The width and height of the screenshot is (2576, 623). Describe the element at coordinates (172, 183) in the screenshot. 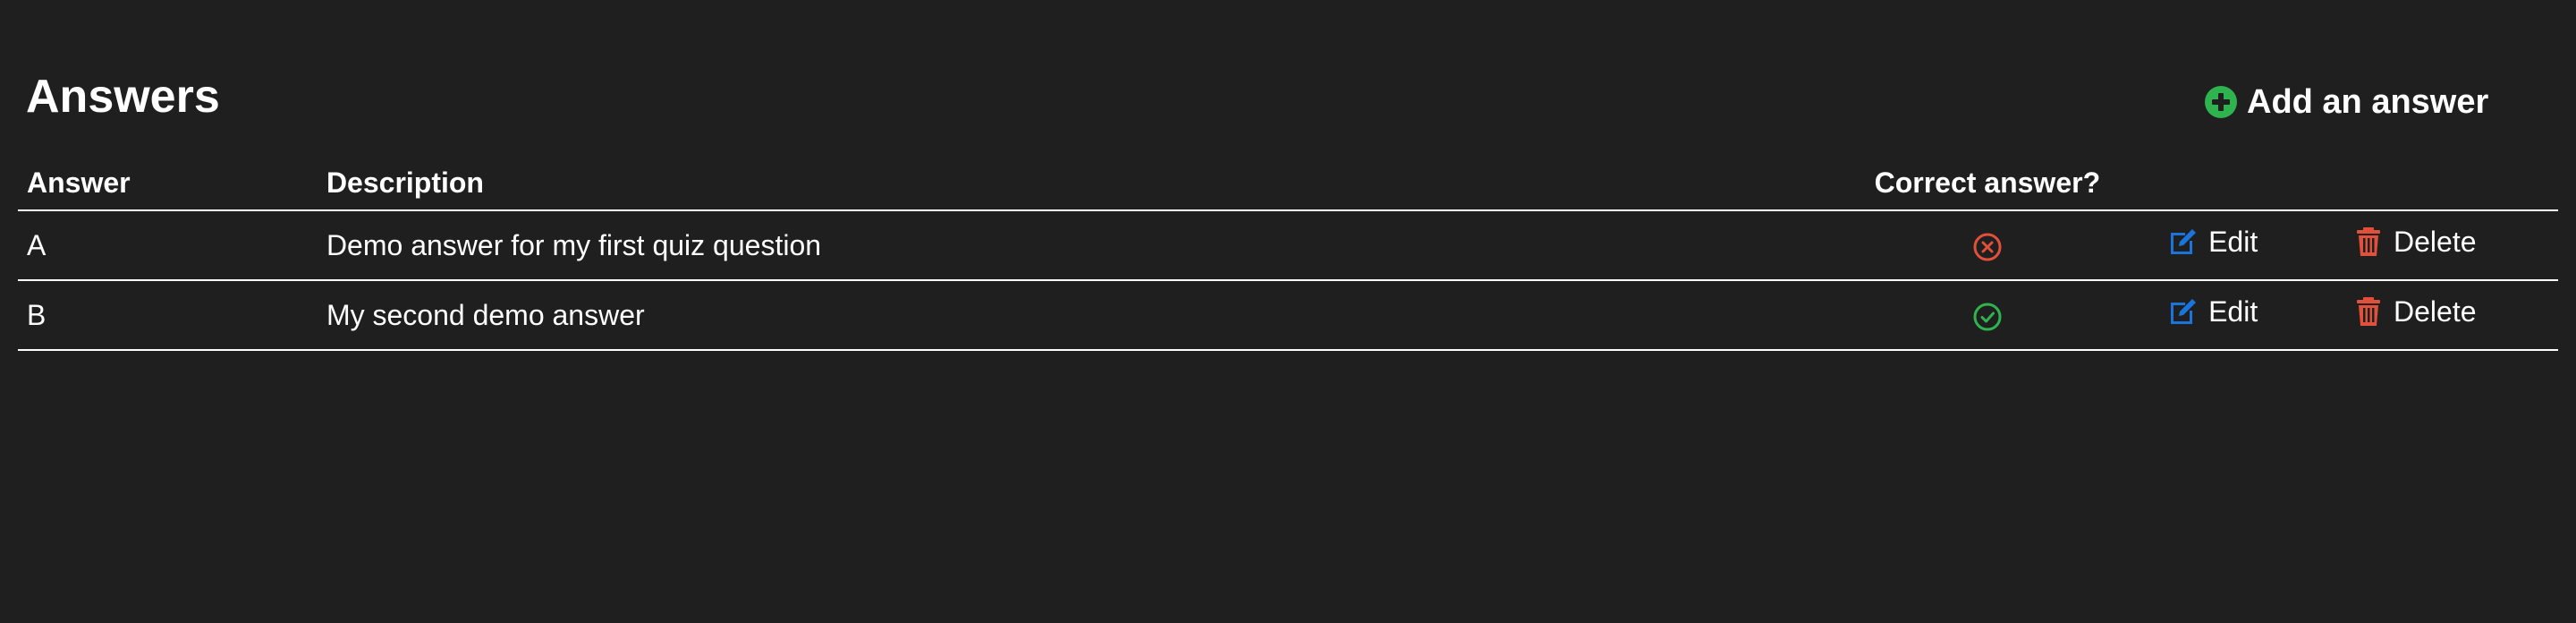

I see `column-header-answer: Answer` at that location.